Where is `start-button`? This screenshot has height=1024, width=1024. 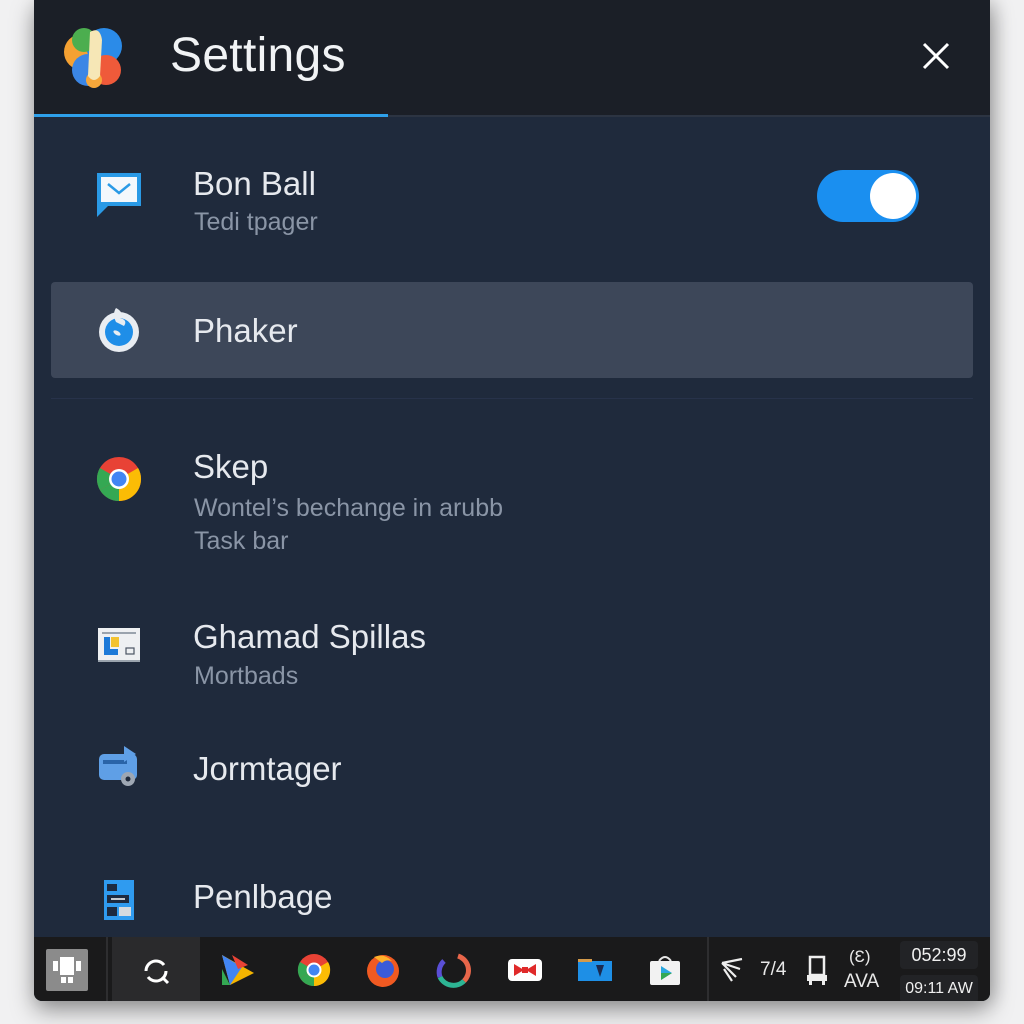
start-button is located at coordinates (67, 970).